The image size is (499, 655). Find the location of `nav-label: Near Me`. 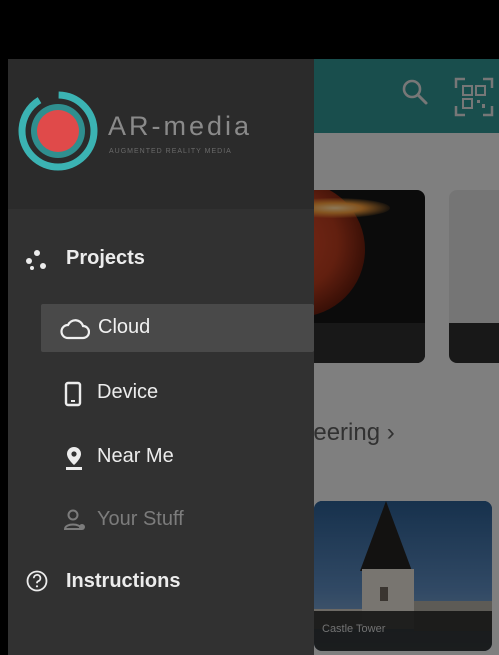

nav-label: Near Me is located at coordinates (135, 456).